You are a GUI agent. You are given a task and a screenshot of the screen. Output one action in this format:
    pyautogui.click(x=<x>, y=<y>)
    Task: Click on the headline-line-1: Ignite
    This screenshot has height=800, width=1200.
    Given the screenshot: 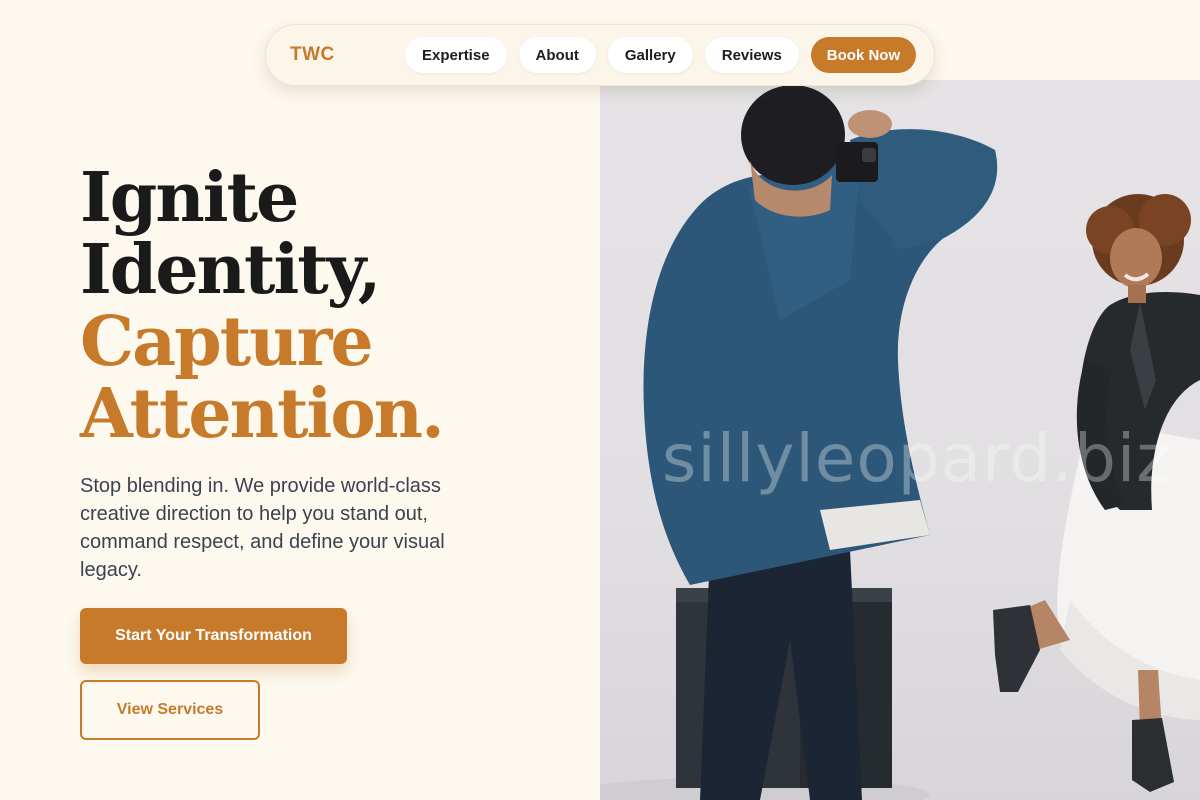 What is the action you would take?
    pyautogui.click(x=189, y=198)
    